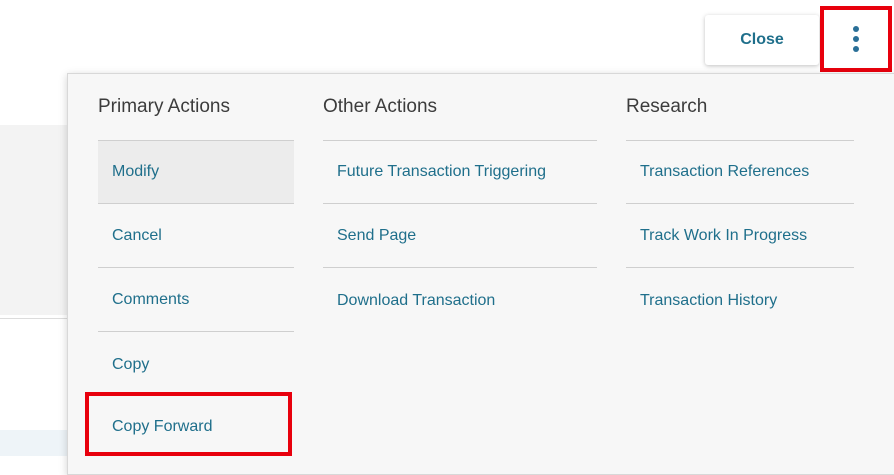 This screenshot has width=894, height=475. I want to click on menu-item-cancel: Cancel, so click(196, 236).